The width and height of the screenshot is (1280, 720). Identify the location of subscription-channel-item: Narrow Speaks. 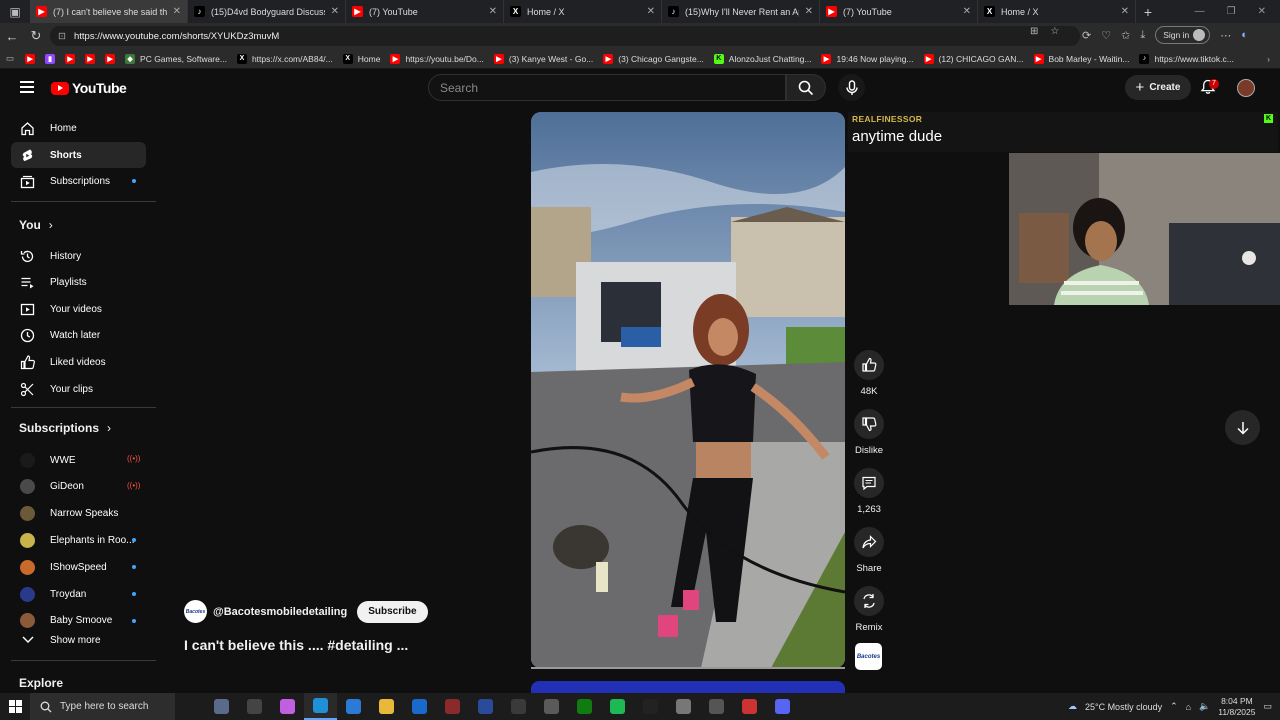
(78, 514).